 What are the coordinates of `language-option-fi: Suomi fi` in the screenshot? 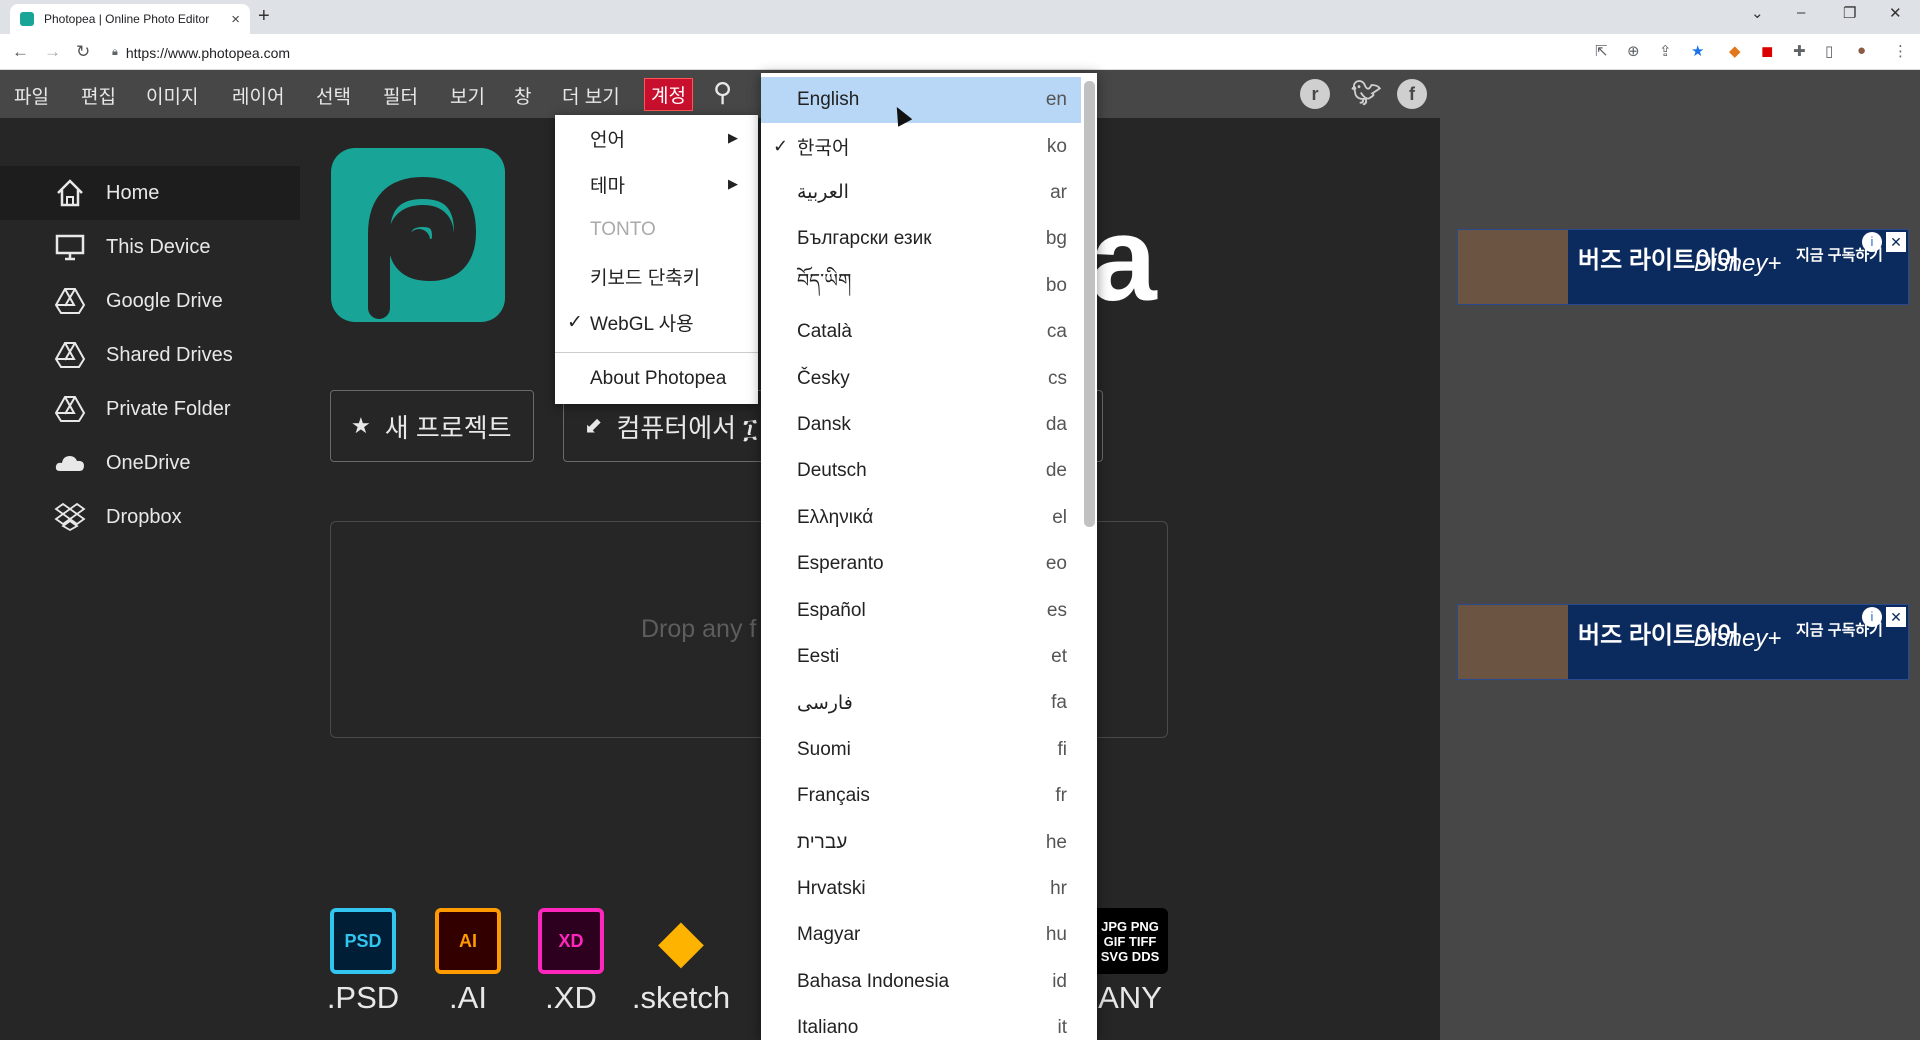 It's located at (921, 750).